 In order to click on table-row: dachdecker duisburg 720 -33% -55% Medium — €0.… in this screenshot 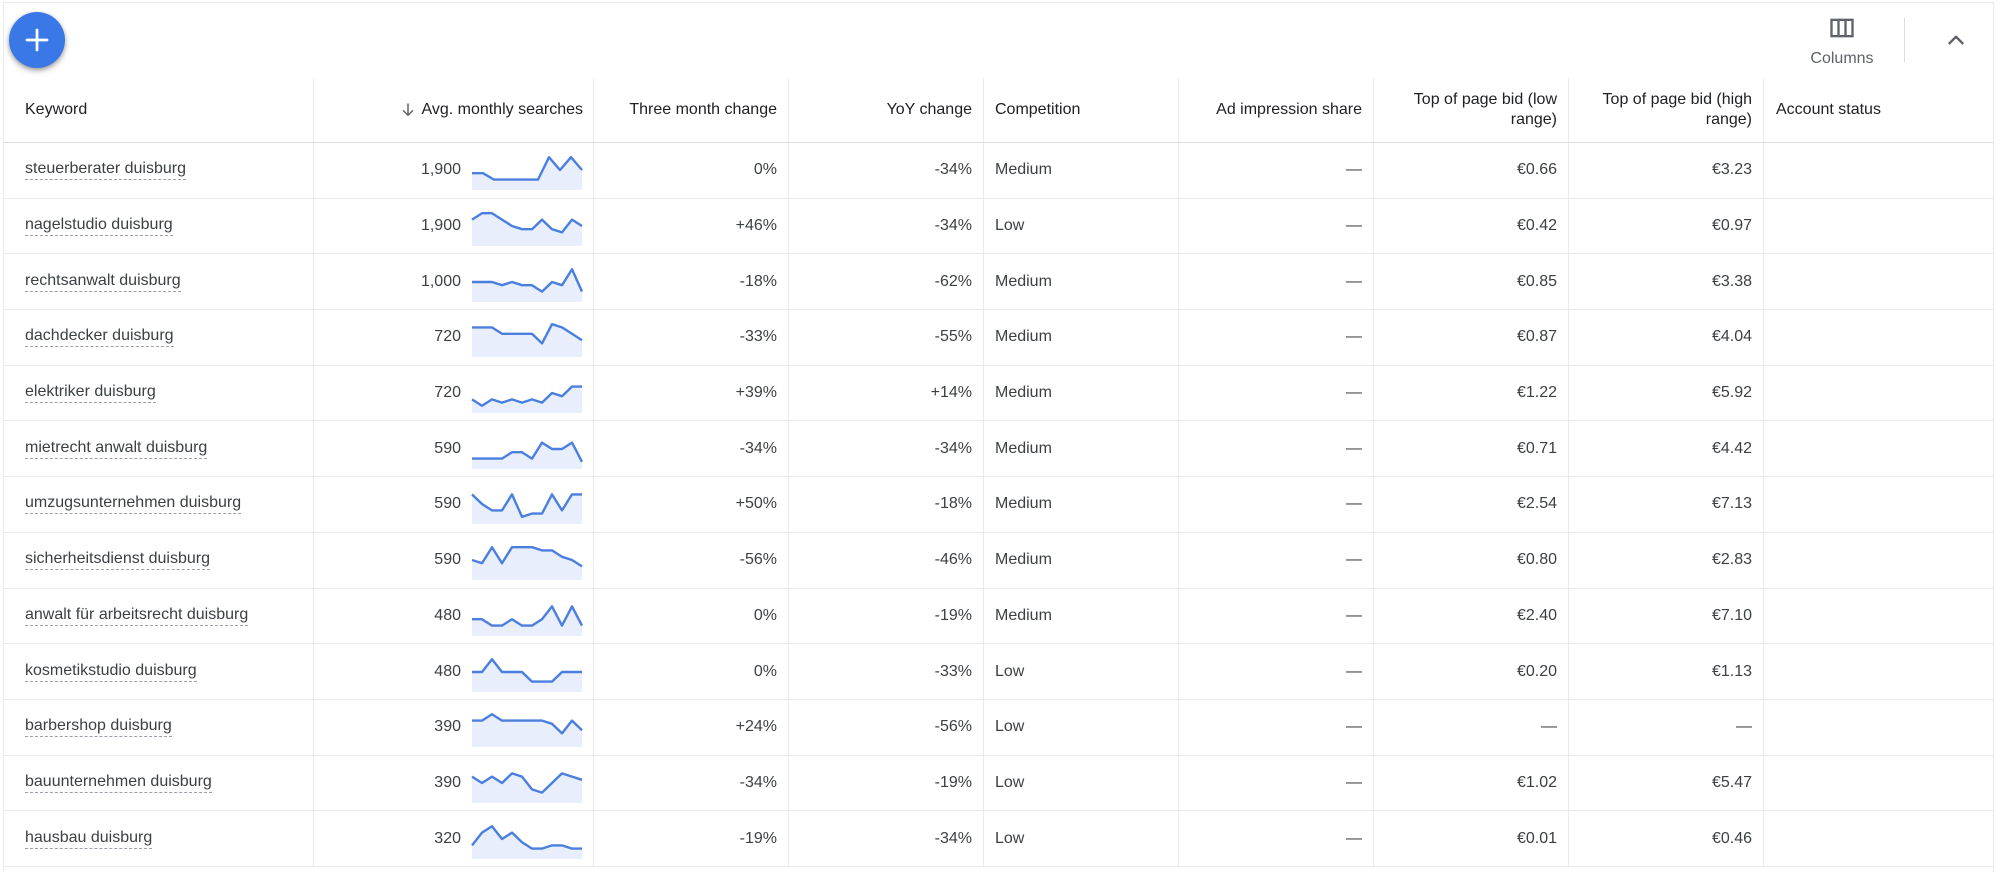, I will do `click(998, 338)`.